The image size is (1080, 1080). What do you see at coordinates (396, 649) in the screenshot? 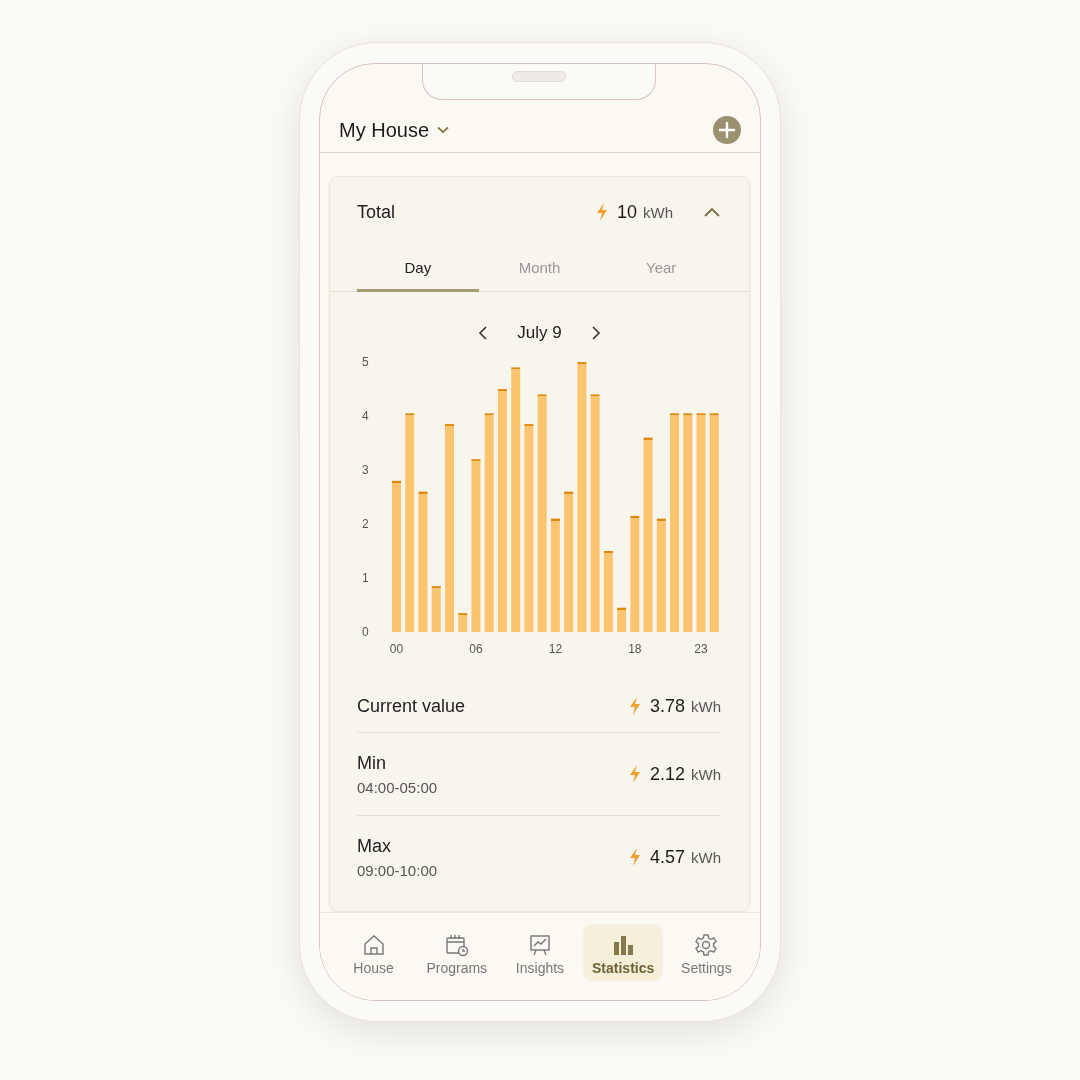
I see `x-axis-label: 00` at bounding box center [396, 649].